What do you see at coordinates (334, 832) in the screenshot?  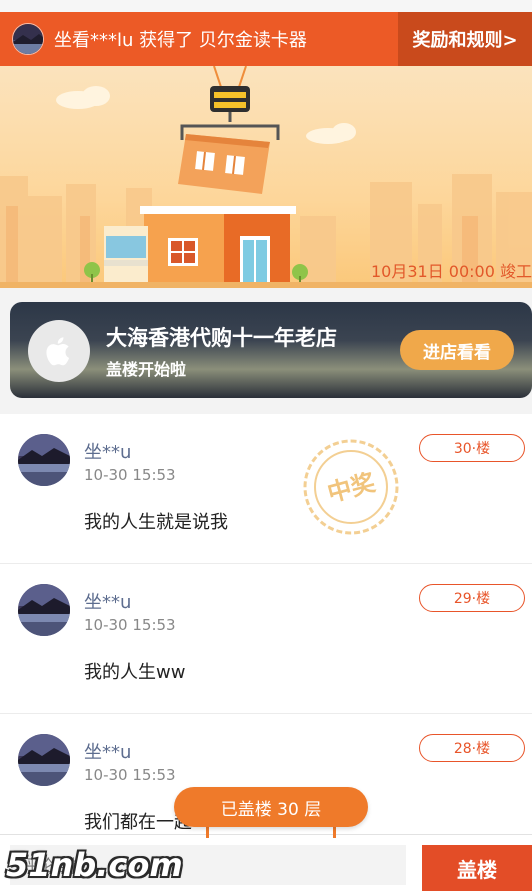 I see `counter-stem-right` at bounding box center [334, 832].